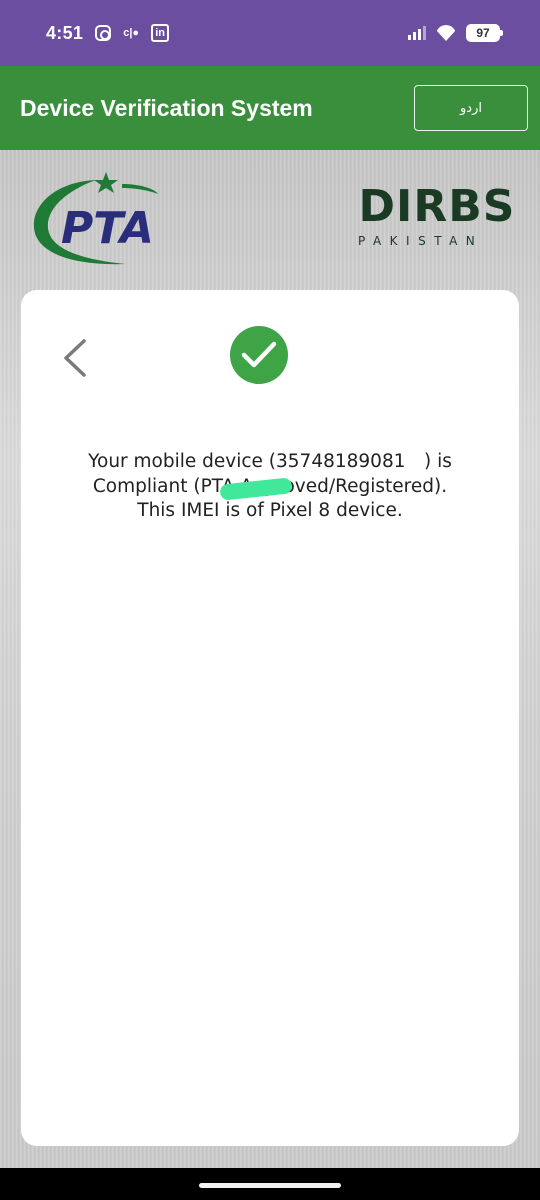  What do you see at coordinates (65, 32) in the screenshot?
I see `status-time: 4:51` at bounding box center [65, 32].